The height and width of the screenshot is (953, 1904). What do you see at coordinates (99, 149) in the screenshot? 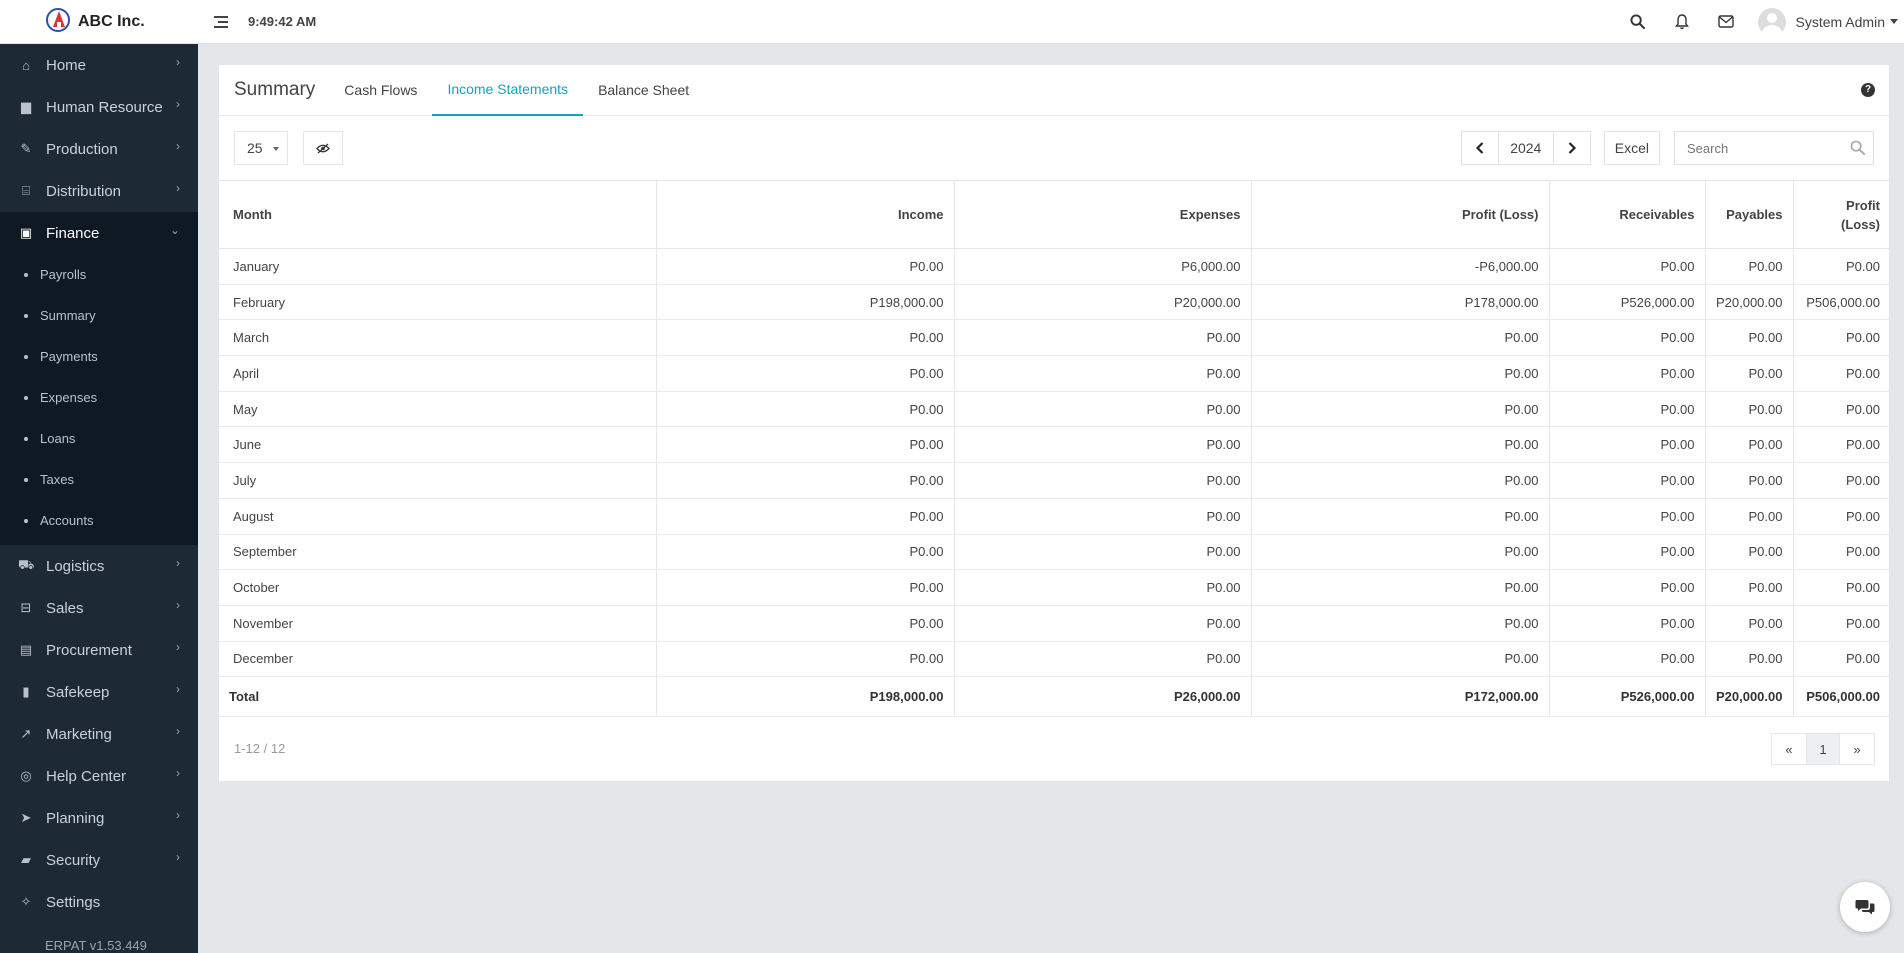
I see `sidebar-item-production: ✎ Production ›` at bounding box center [99, 149].